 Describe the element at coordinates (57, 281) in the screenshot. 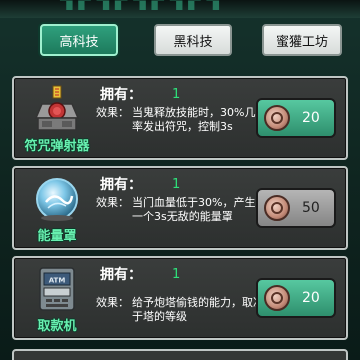

I see `atm-screen-label: ATM` at that location.